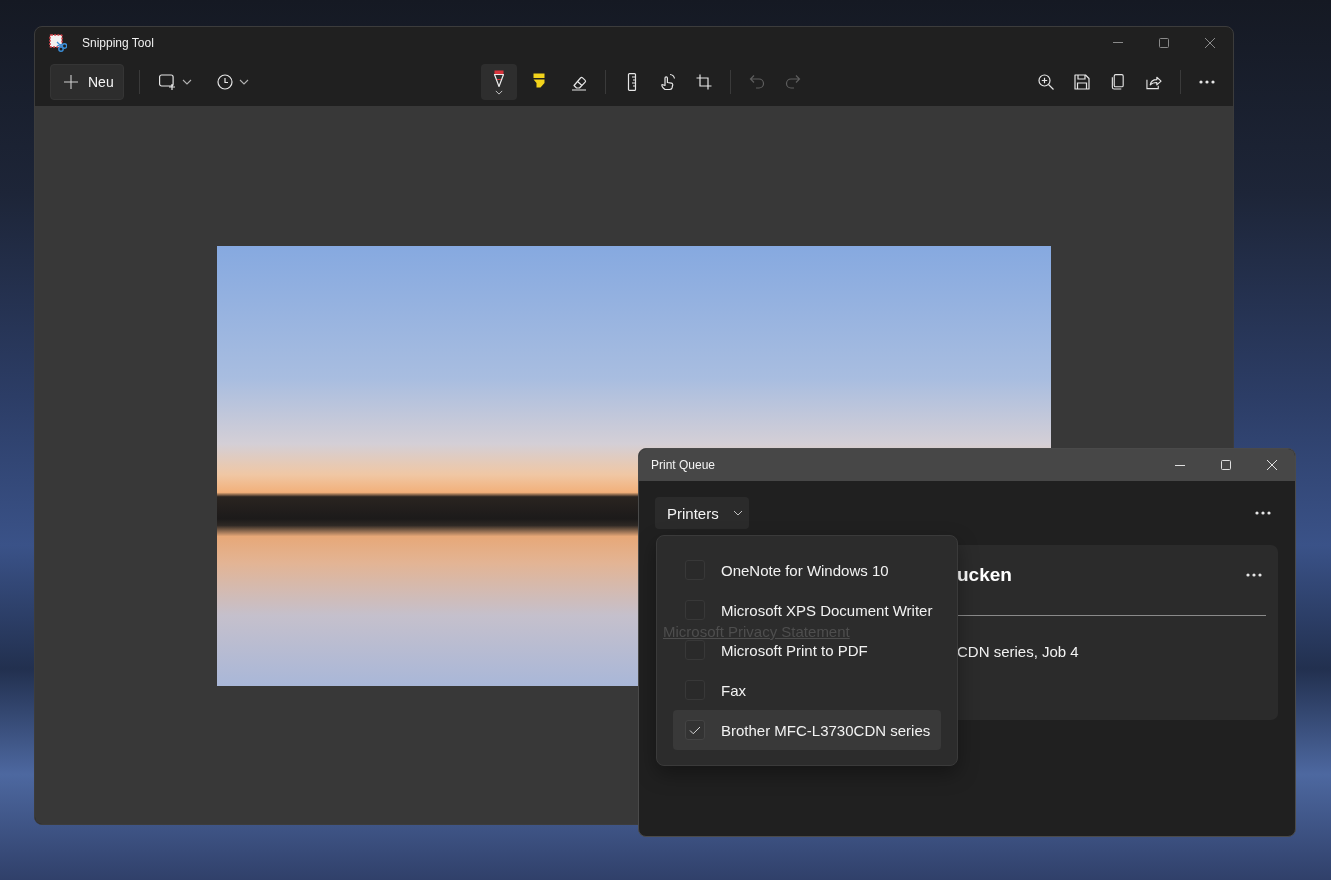 The width and height of the screenshot is (1331, 880). Describe the element at coordinates (793, 82) in the screenshot. I see `redo-icon` at that location.